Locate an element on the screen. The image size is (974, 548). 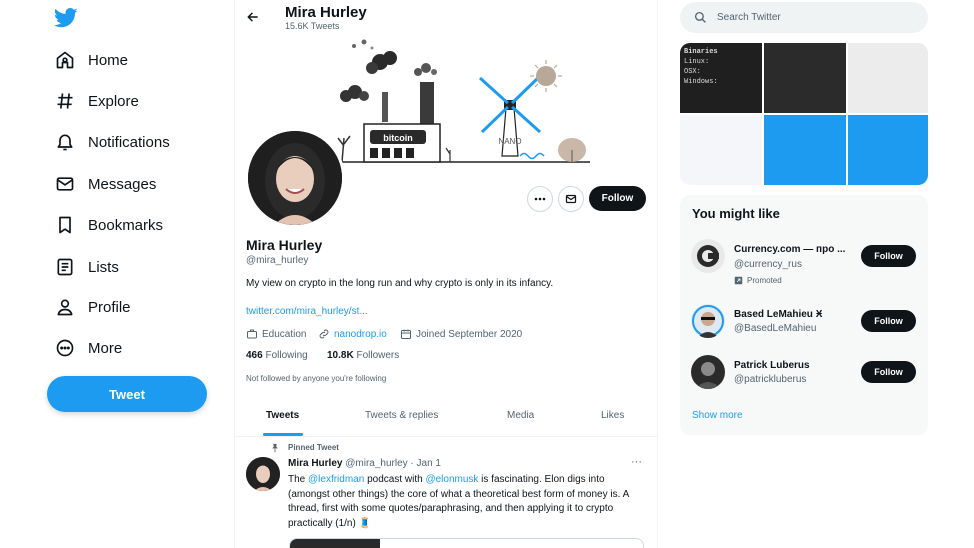
tab-likes: Likes is located at coordinates (612, 415).